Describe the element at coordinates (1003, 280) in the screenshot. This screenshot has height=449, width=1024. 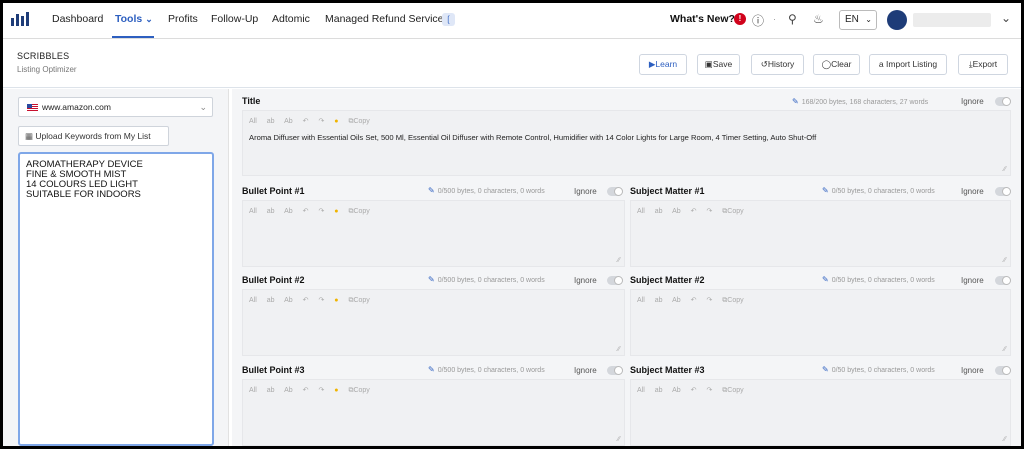
I see `subject-matter-2-ignore-toggle` at that location.